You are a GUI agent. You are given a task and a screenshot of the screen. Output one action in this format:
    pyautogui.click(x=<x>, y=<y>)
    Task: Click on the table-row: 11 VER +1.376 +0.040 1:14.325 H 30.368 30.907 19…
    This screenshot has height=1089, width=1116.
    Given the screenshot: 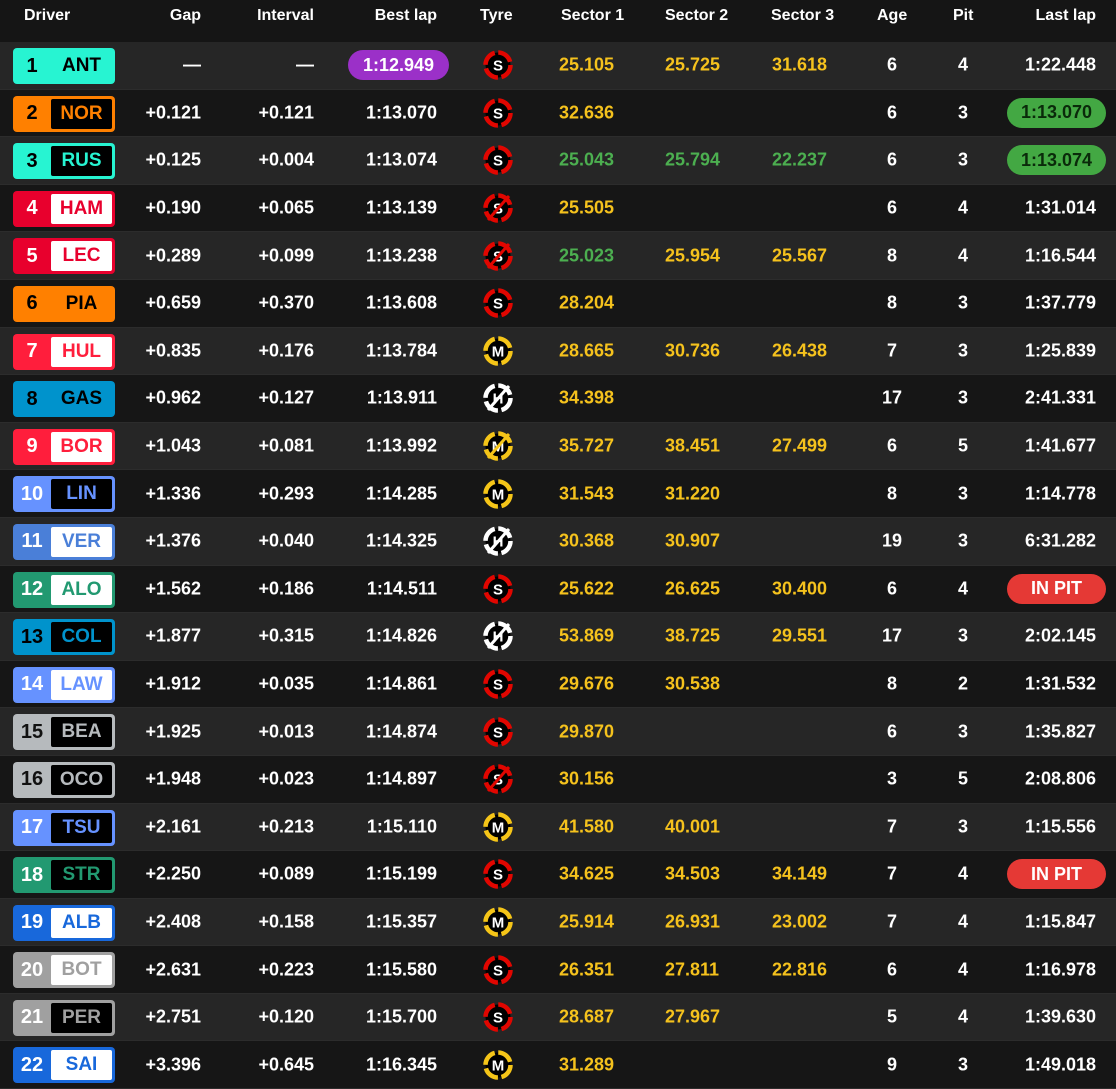 What is the action you would take?
    pyautogui.click(x=558, y=541)
    